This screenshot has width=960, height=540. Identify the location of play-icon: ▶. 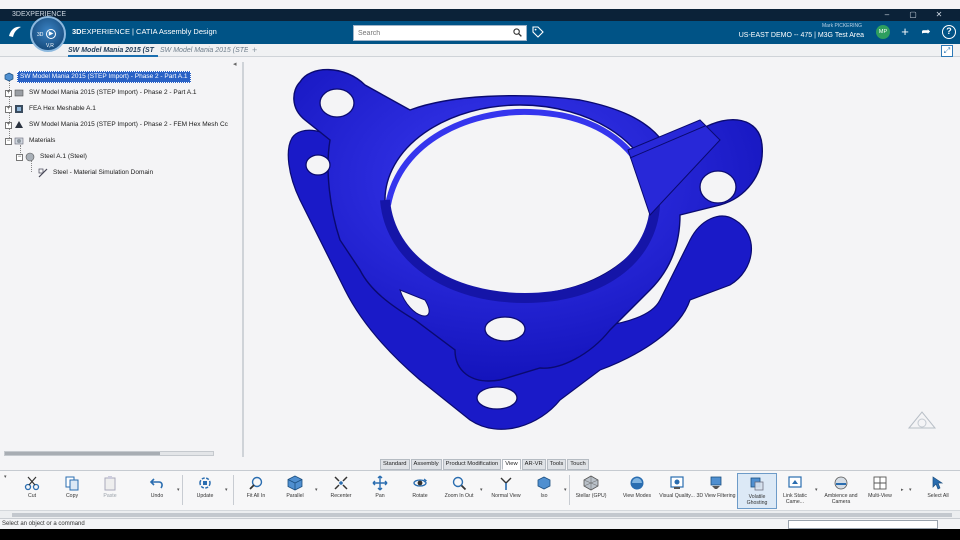
(51, 34).